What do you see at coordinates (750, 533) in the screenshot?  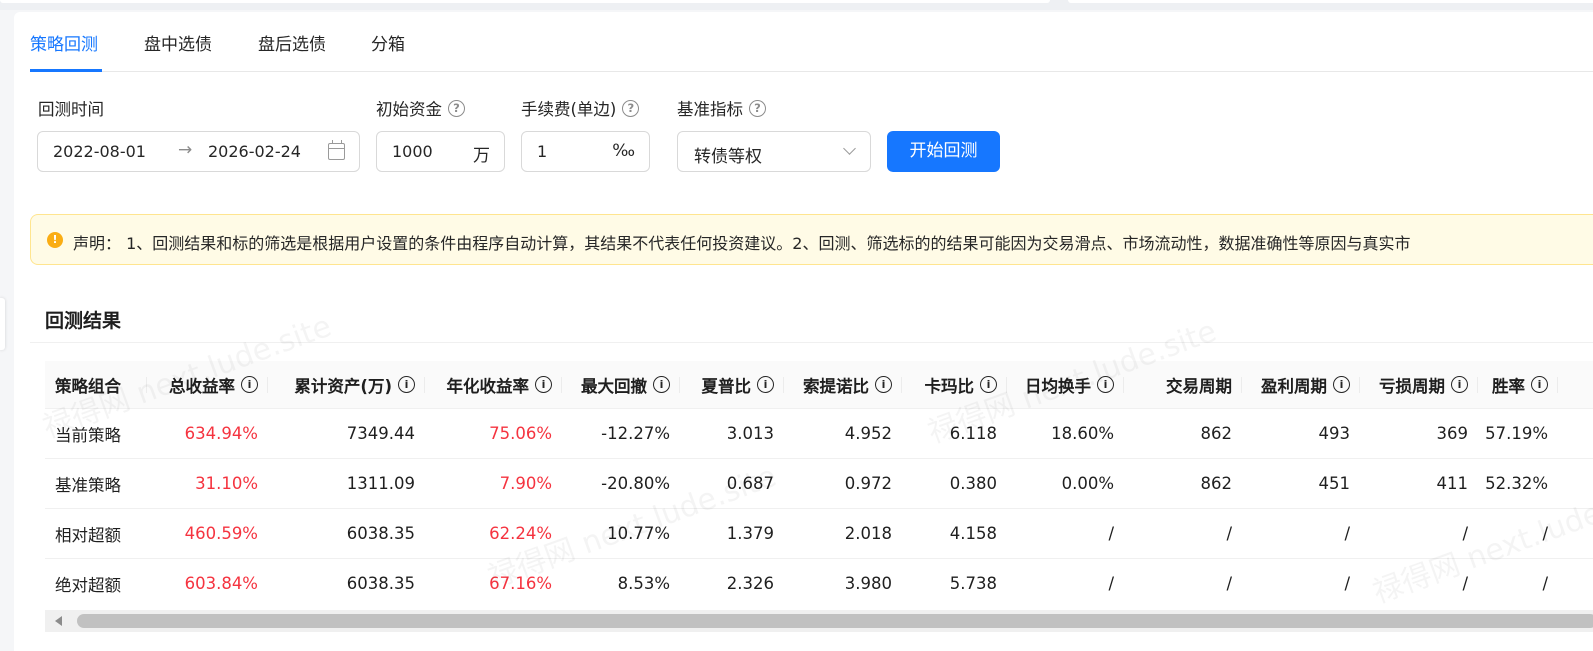 I see `cell-sharpe: 1.379` at bounding box center [750, 533].